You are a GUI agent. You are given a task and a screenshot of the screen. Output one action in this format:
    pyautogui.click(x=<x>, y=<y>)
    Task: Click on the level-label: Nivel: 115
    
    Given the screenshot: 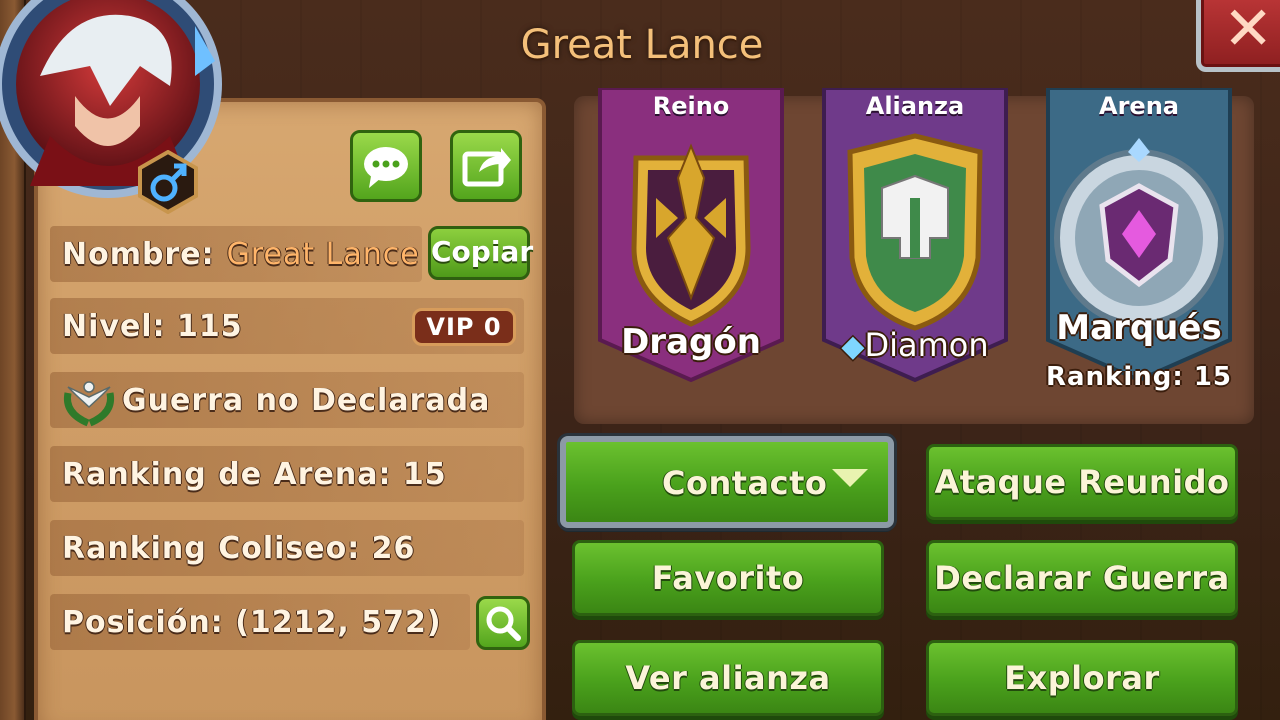 What is the action you would take?
    pyautogui.click(x=152, y=326)
    